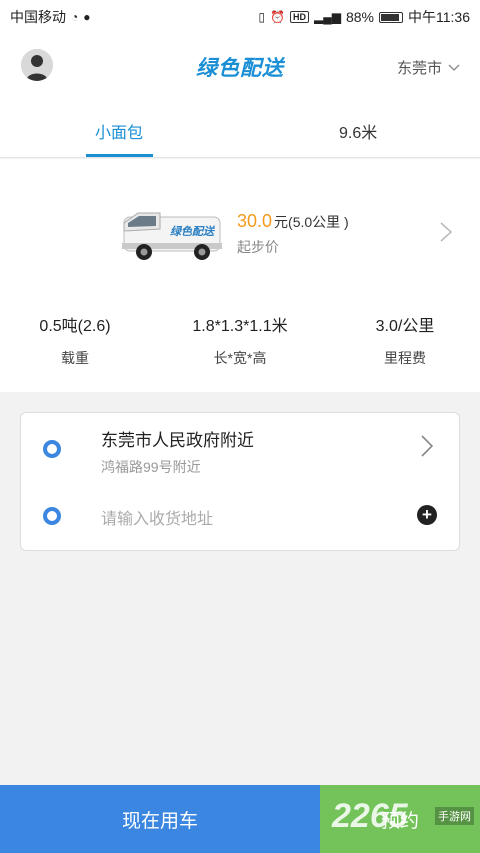  Describe the element at coordinates (454, 67) in the screenshot. I see `chevron-down-icon` at that location.